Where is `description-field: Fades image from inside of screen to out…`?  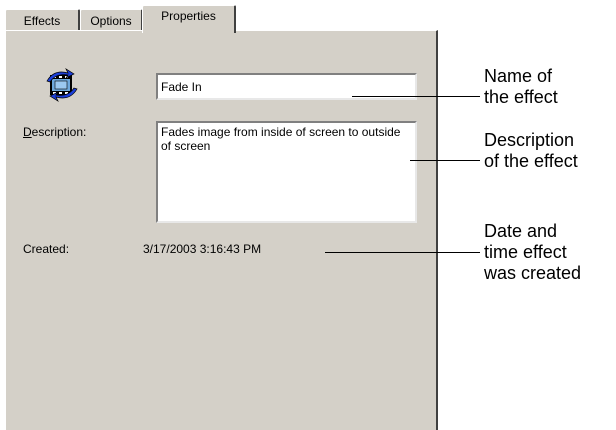
description-field: Fades image from inside of screen to out… is located at coordinates (286, 172).